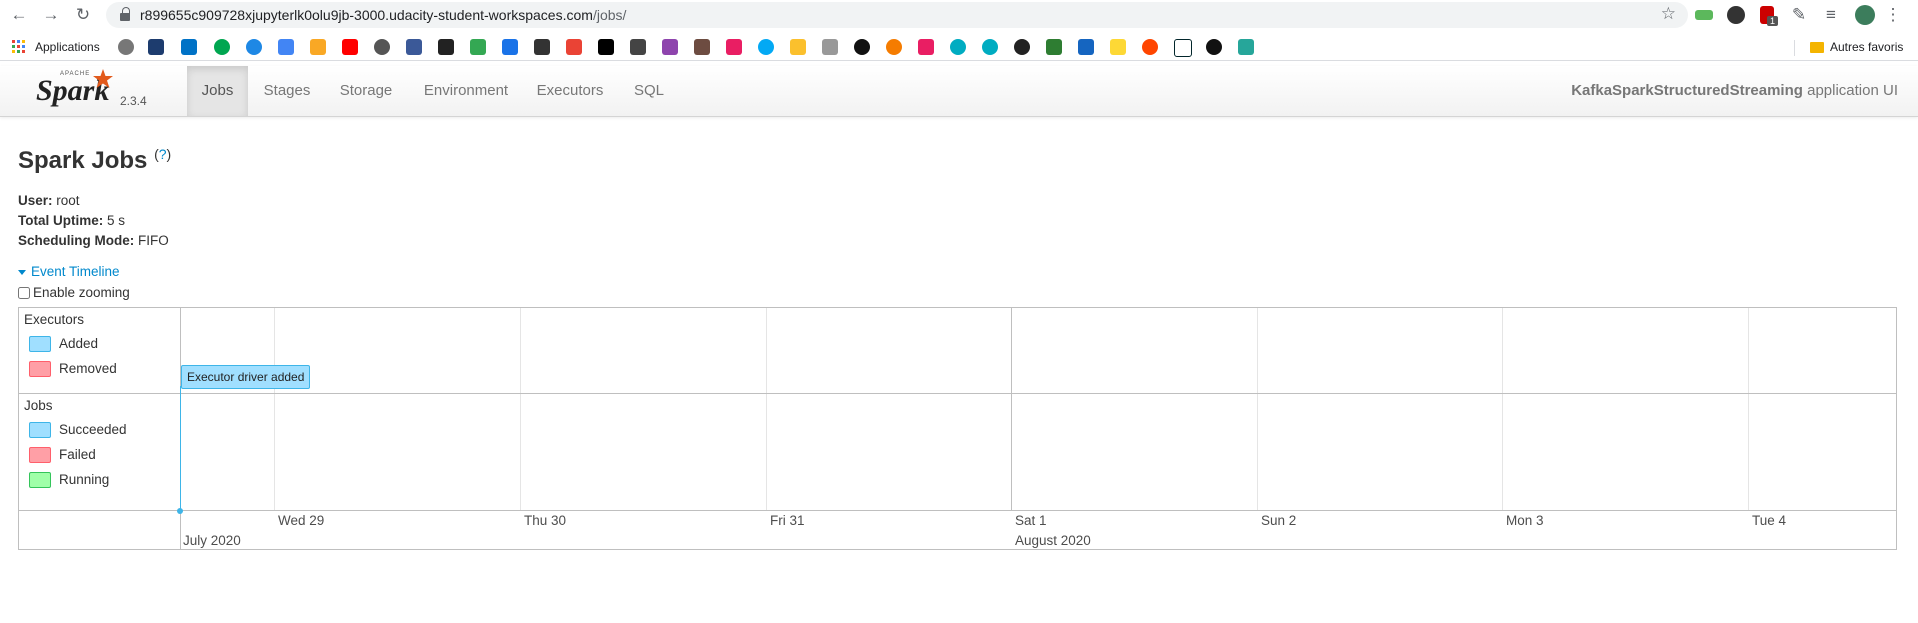  I want to click on legend-swatch-failed, so click(40, 455).